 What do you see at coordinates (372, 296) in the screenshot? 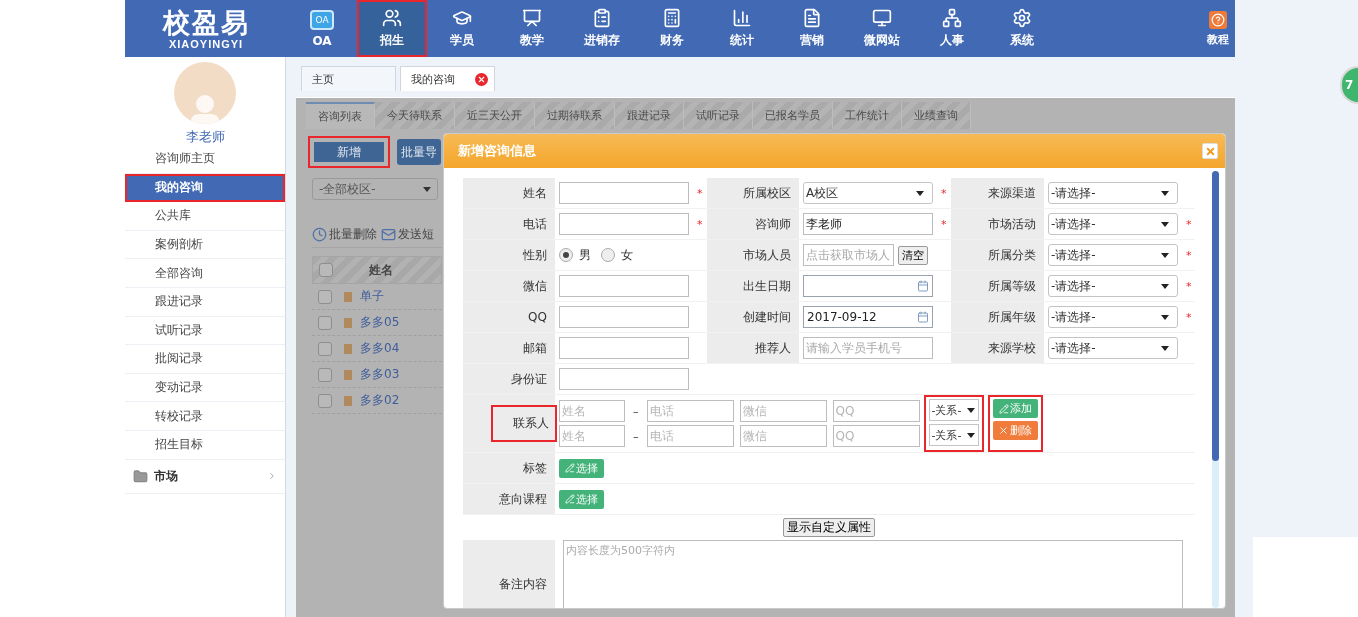
I see `table-cell: 单子` at bounding box center [372, 296].